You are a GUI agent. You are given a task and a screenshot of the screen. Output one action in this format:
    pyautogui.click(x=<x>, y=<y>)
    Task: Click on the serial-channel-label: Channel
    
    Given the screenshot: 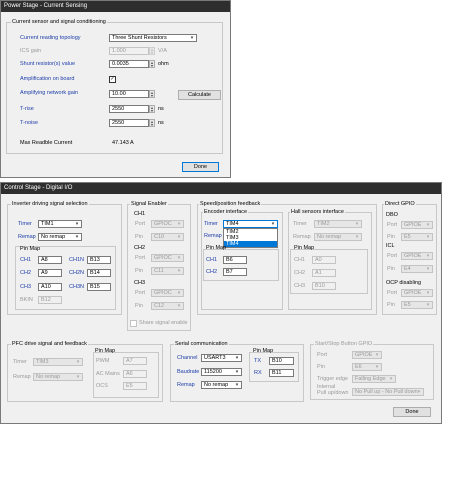 What is the action you would take?
    pyautogui.click(x=187, y=358)
    